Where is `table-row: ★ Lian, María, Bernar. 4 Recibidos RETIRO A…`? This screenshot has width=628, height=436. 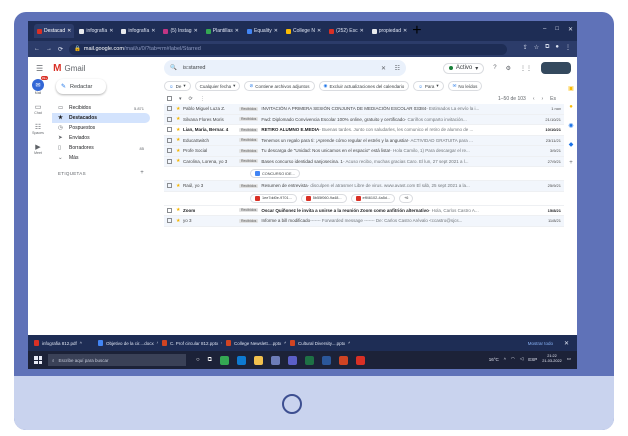 table-row: ★ Lian, María, Bernar. 4 Recibidos RETIRO A… is located at coordinates (364, 130).